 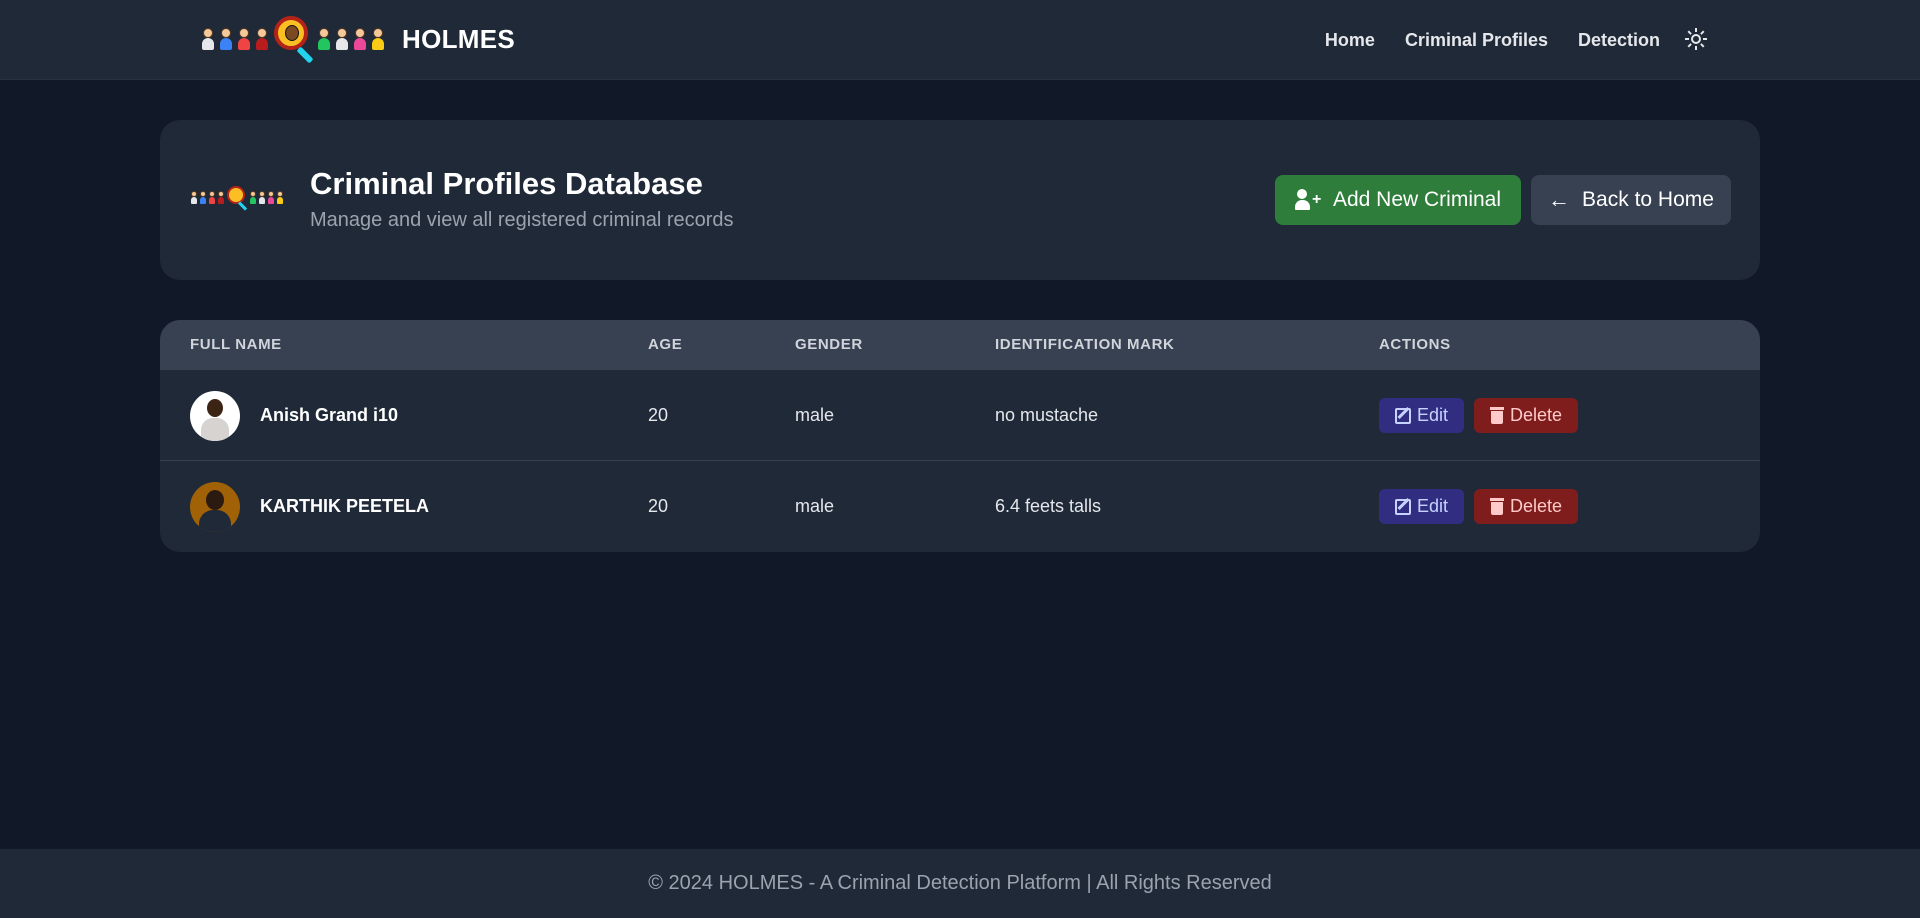 I want to click on sun-icon, so click(x=1696, y=39).